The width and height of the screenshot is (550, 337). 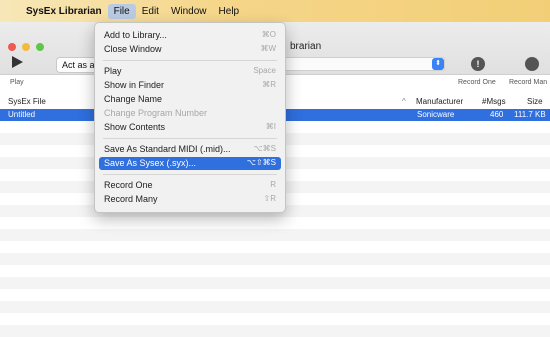 What do you see at coordinates (436, 114) in the screenshot?
I see `cell-manufacturer: Sonicware` at bounding box center [436, 114].